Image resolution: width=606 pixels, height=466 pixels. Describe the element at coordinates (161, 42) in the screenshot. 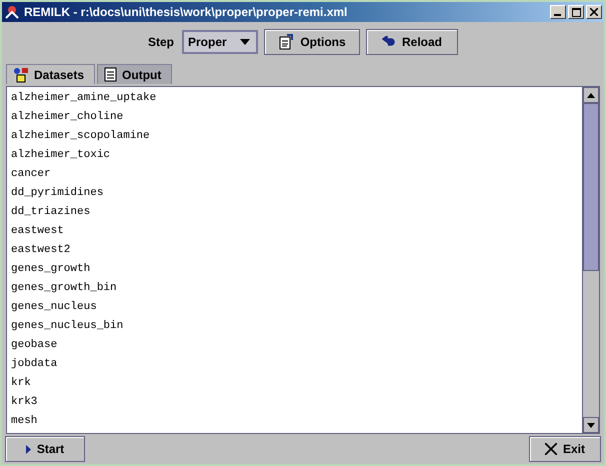

I see `step-label: Step` at that location.